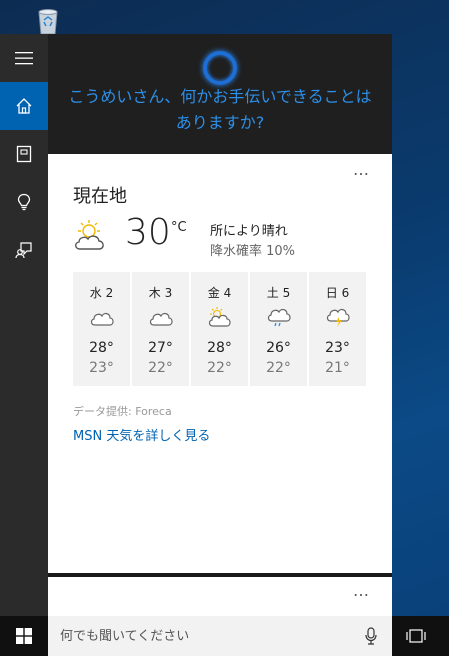  Describe the element at coordinates (253, 251) in the screenshot. I see `precipitation-chance: 降水確率 10%` at that location.